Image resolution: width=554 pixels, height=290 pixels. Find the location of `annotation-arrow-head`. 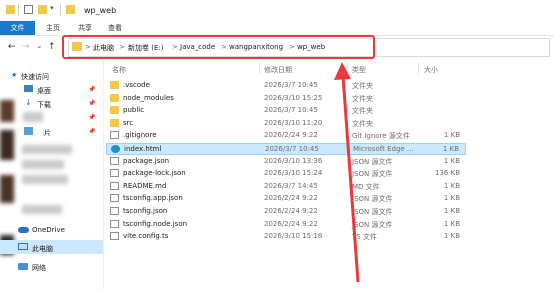

annotation-arrow-head is located at coordinates (342, 71).